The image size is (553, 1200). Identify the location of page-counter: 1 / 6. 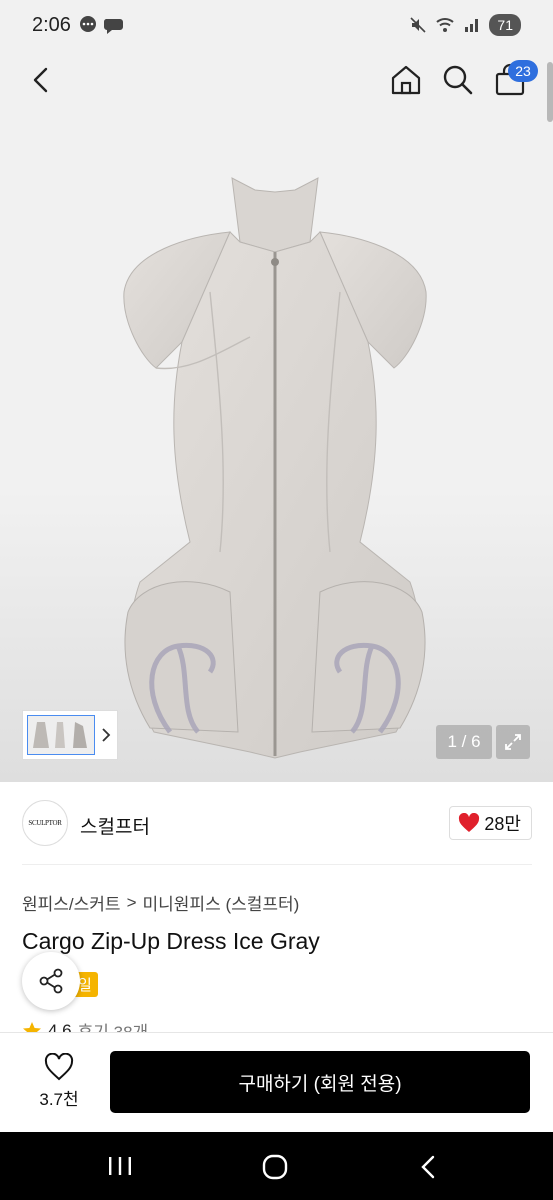
(464, 742).